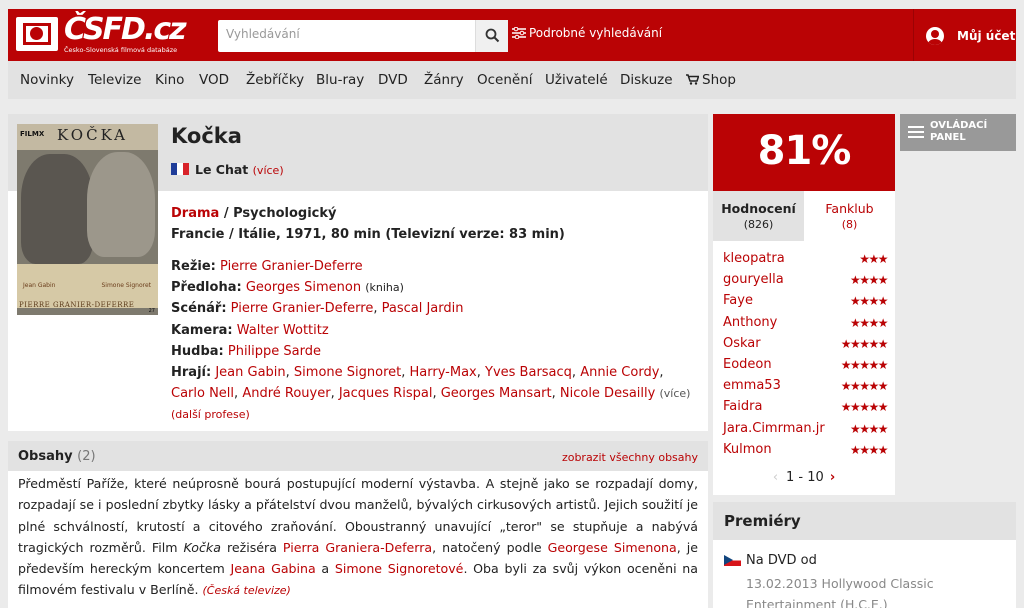 The image size is (1024, 608). I want to click on stars: ★★★, so click(873, 259).